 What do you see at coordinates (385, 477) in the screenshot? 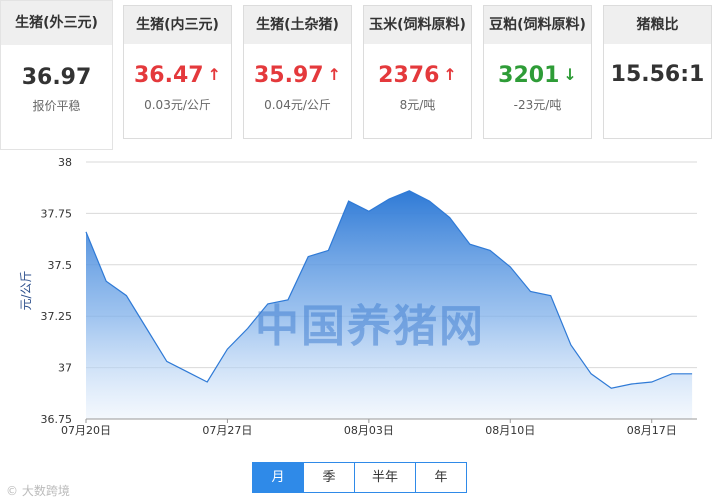
I see `tab-half-year: 半年` at bounding box center [385, 477].